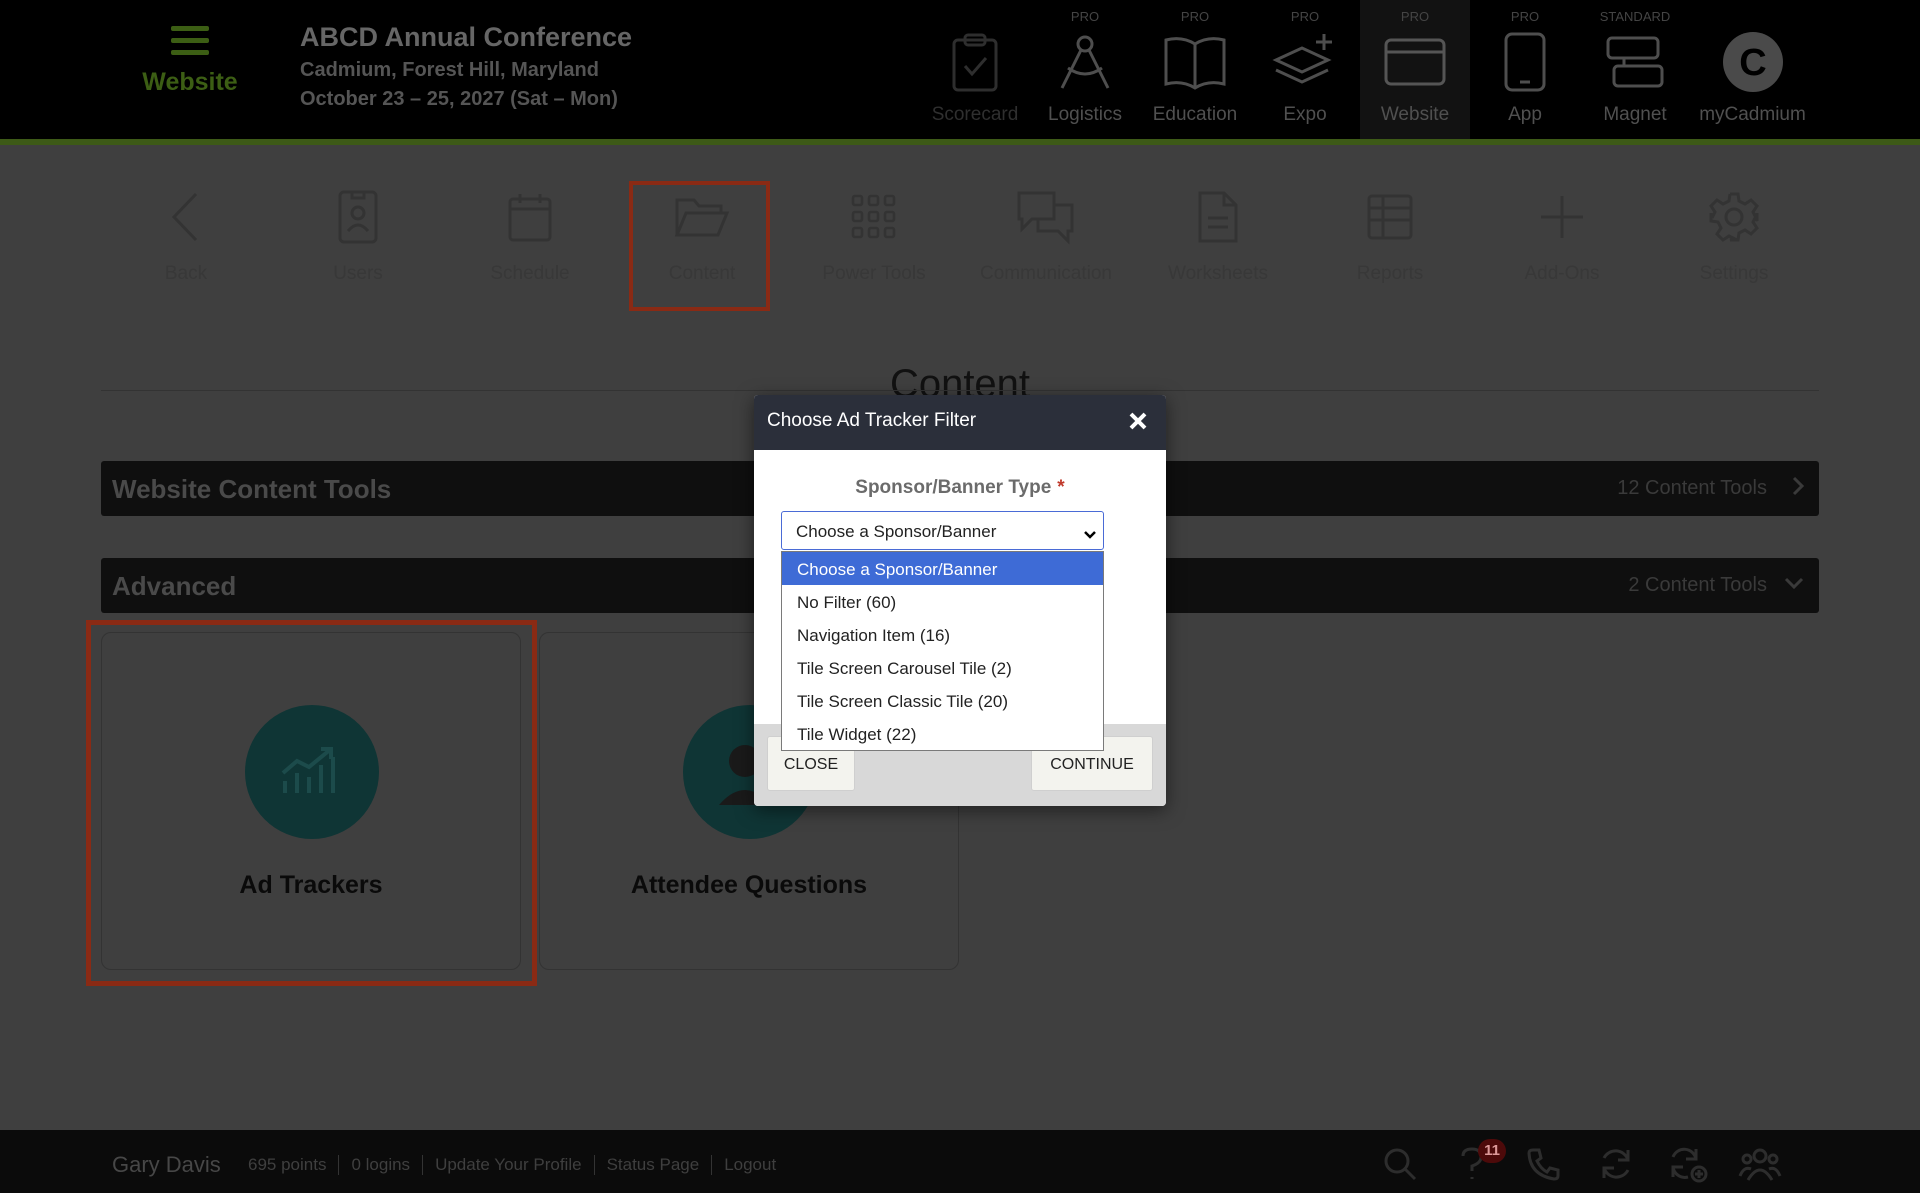 The height and width of the screenshot is (1193, 1920). Describe the element at coordinates (699, 246) in the screenshot. I see `selected-tool-highlight` at that location.